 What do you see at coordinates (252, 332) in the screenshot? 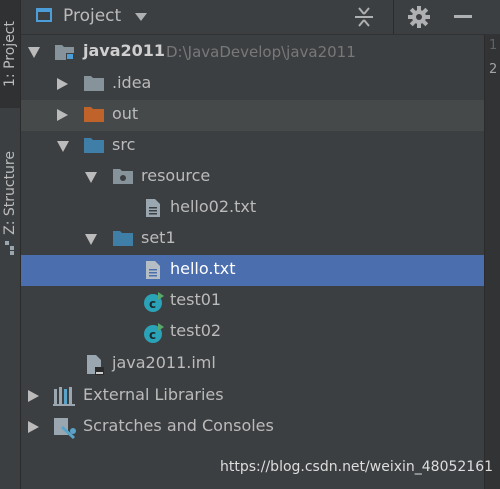
I see `tree-row-test02: c test02` at bounding box center [252, 332].